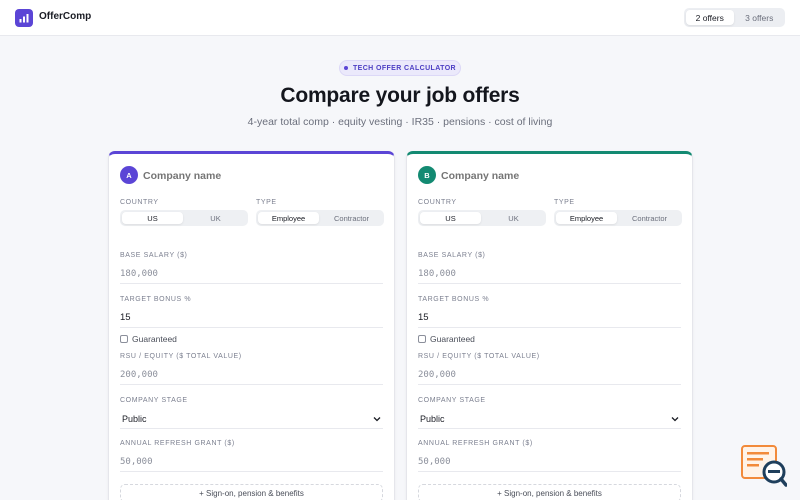 The height and width of the screenshot is (500, 800). What do you see at coordinates (400, 18) in the screenshot?
I see `top-bar: OfferComp 2 offers 3 offers` at bounding box center [400, 18].